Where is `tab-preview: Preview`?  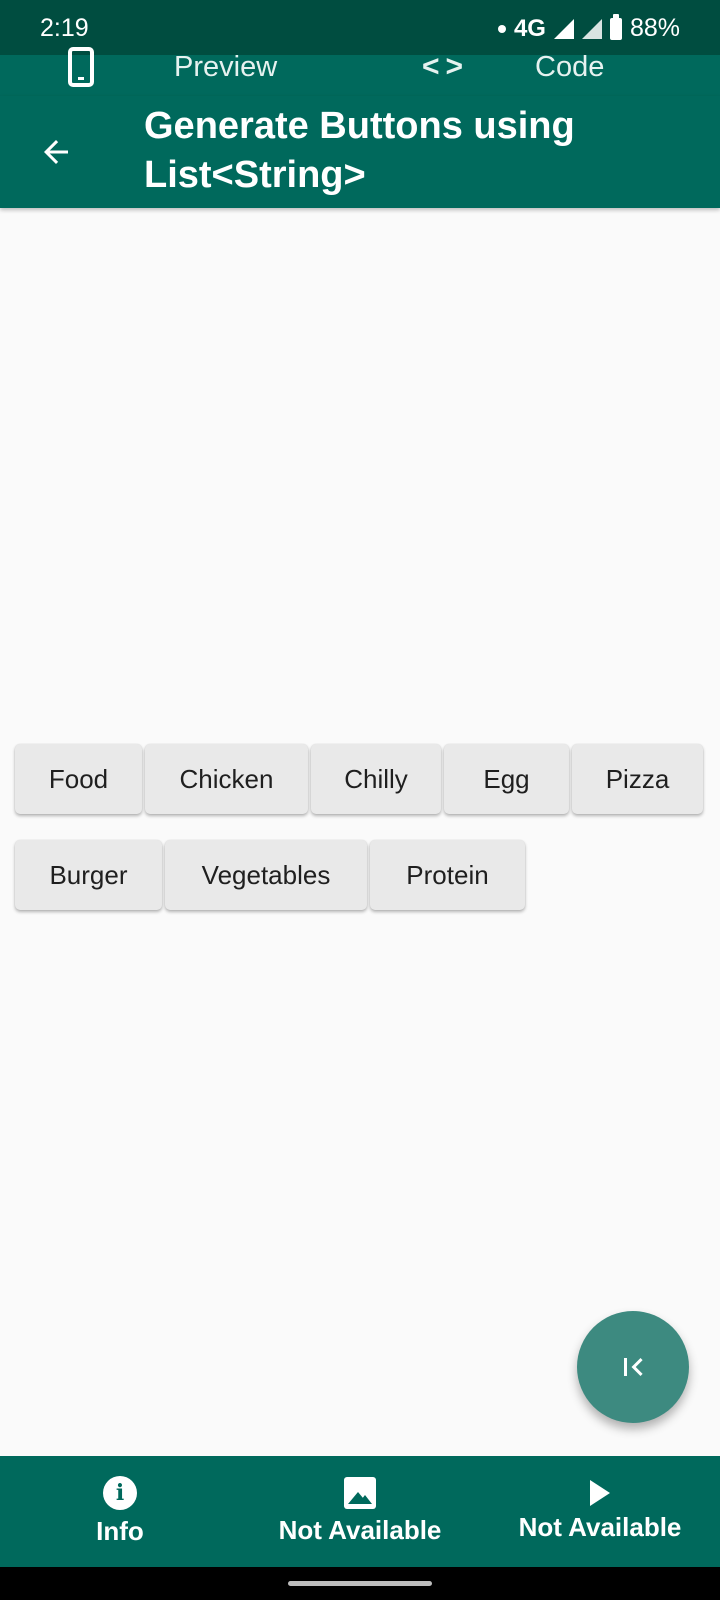 tab-preview: Preview is located at coordinates (172, 67).